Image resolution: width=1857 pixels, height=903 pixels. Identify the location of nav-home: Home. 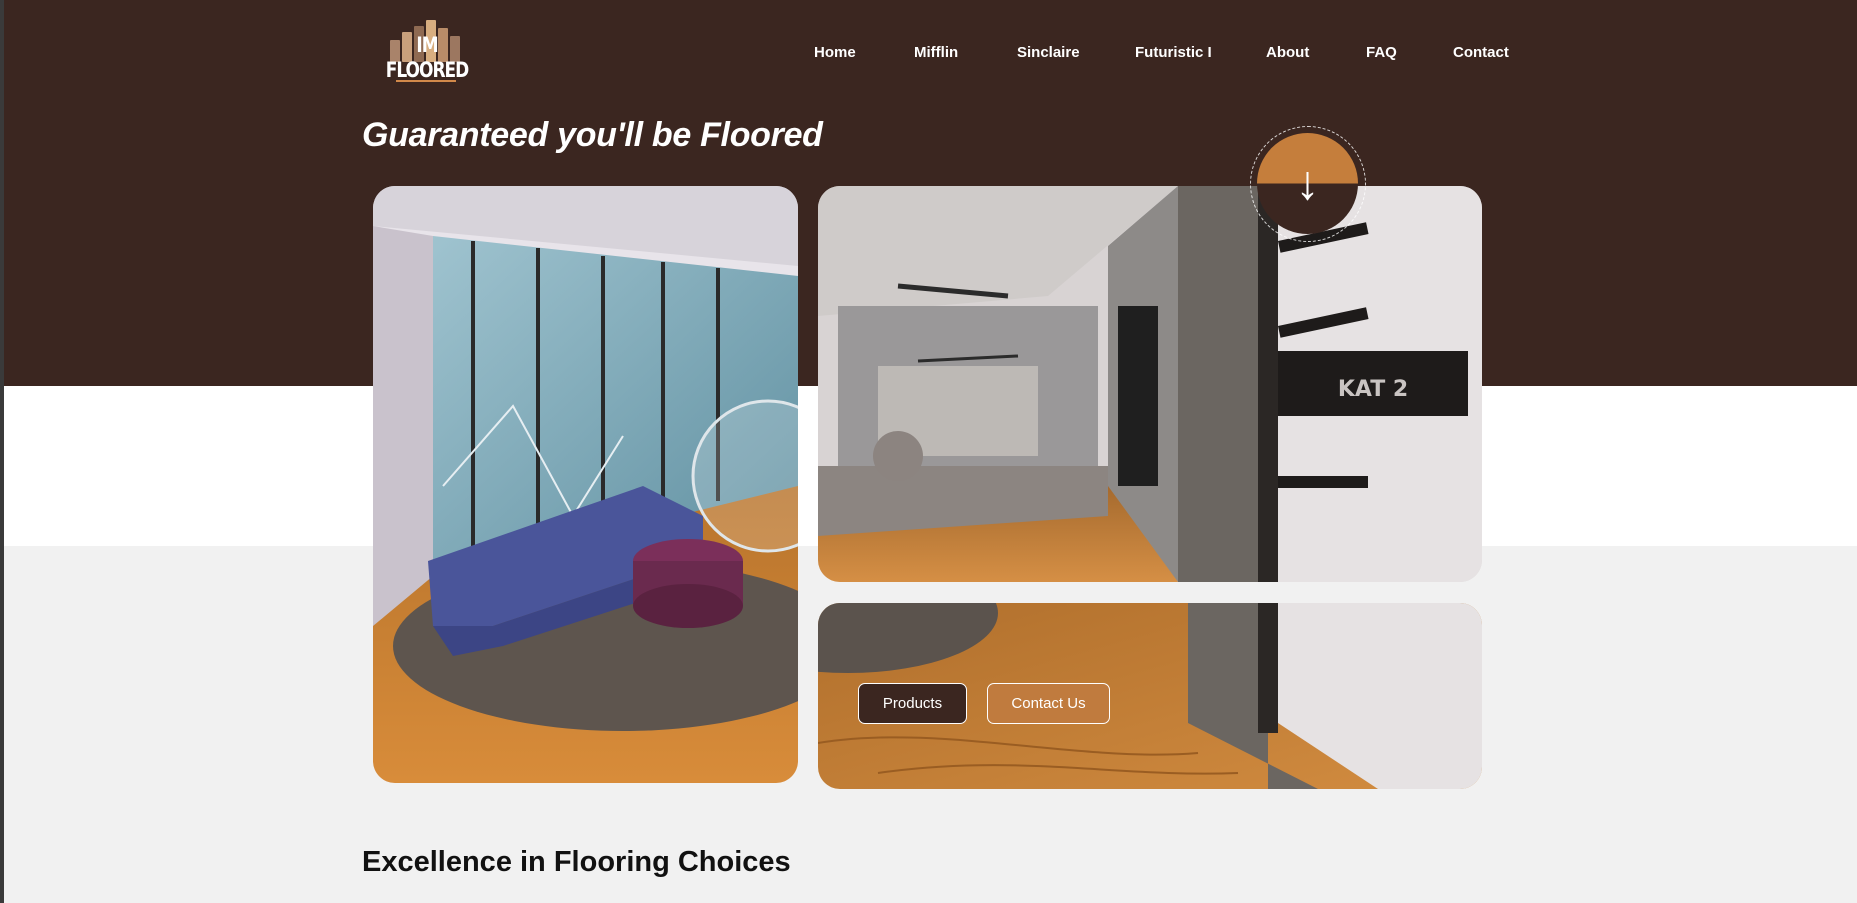
(835, 52).